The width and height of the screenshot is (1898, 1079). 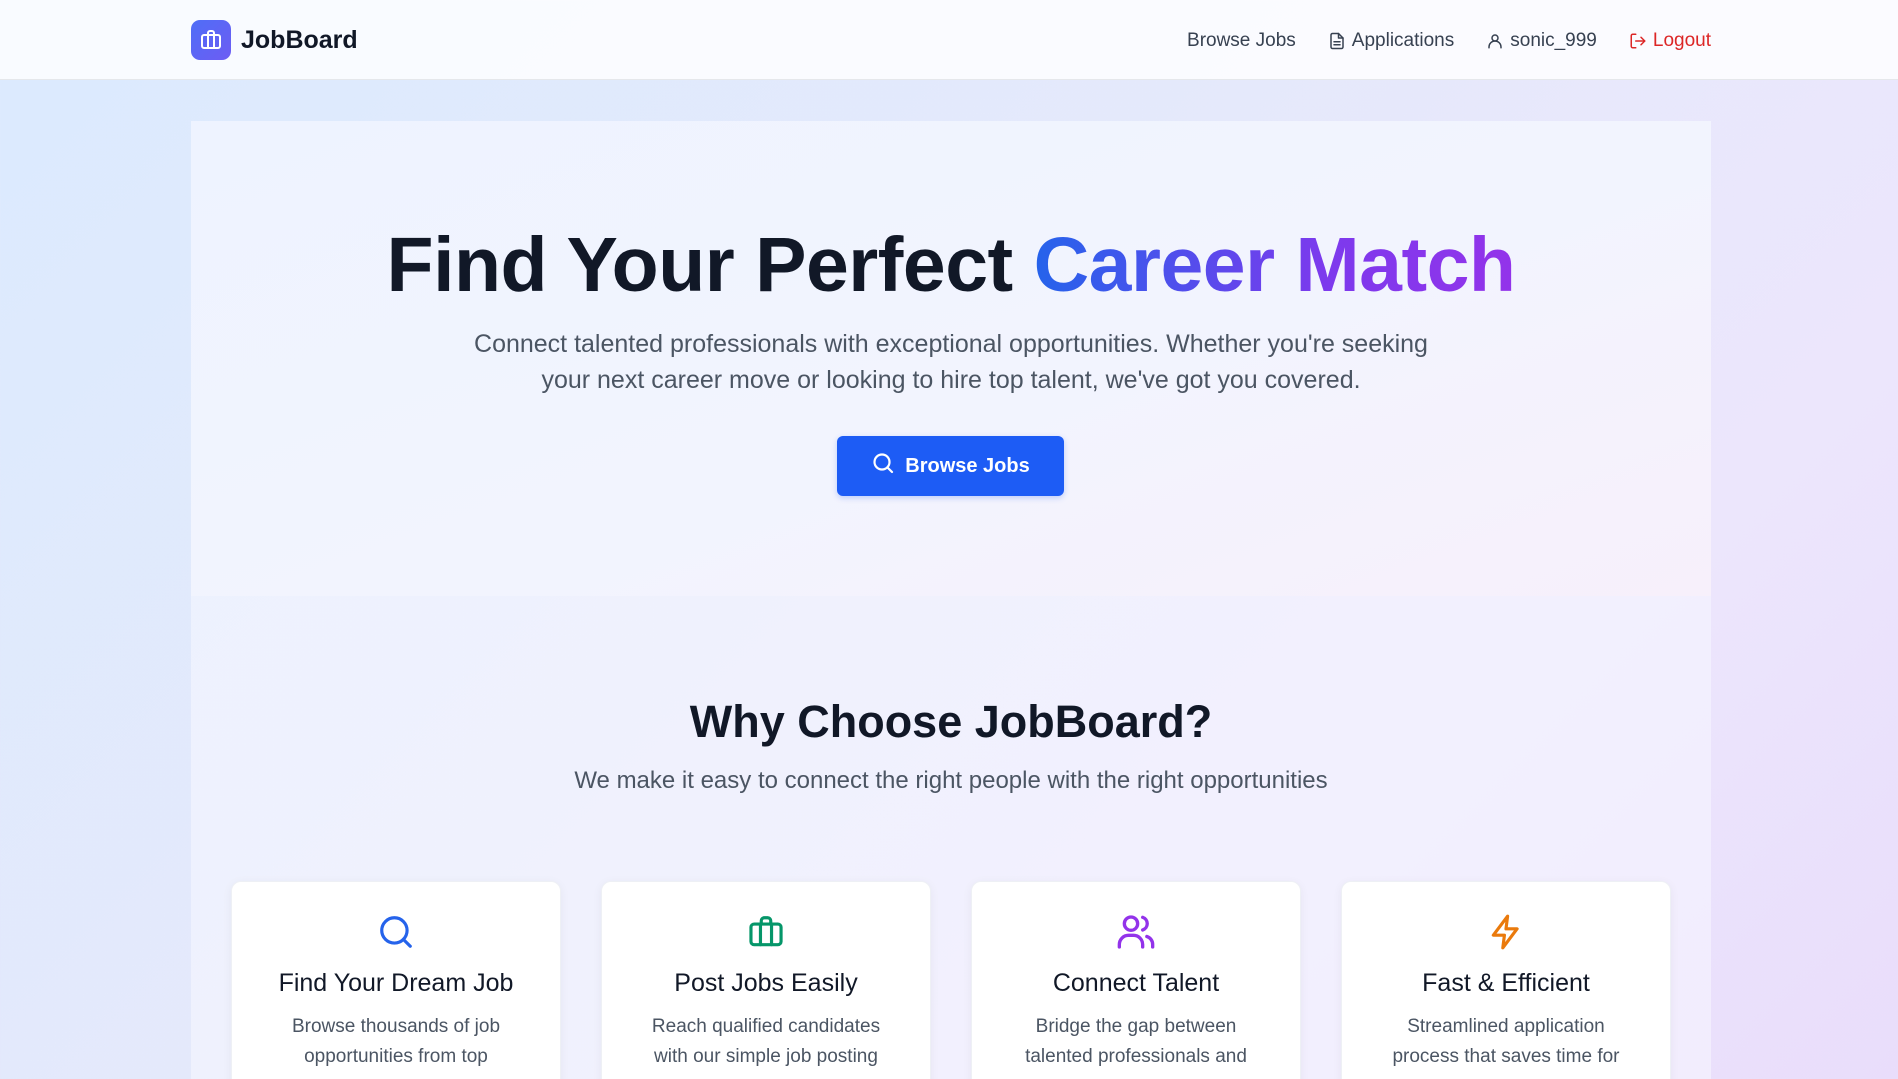 I want to click on hero-title-main: Find Your Perfect, so click(x=710, y=265).